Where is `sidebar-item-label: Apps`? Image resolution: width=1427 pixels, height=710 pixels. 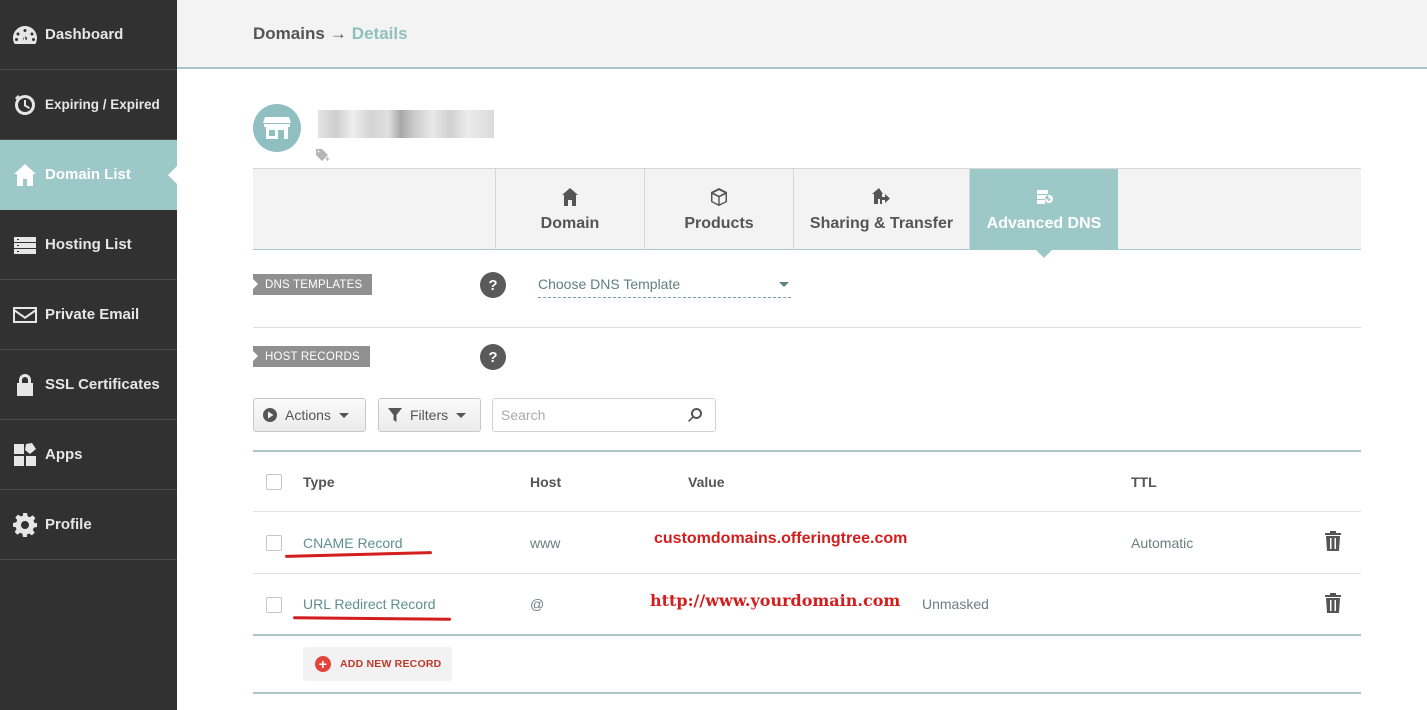
sidebar-item-label: Apps is located at coordinates (64, 454).